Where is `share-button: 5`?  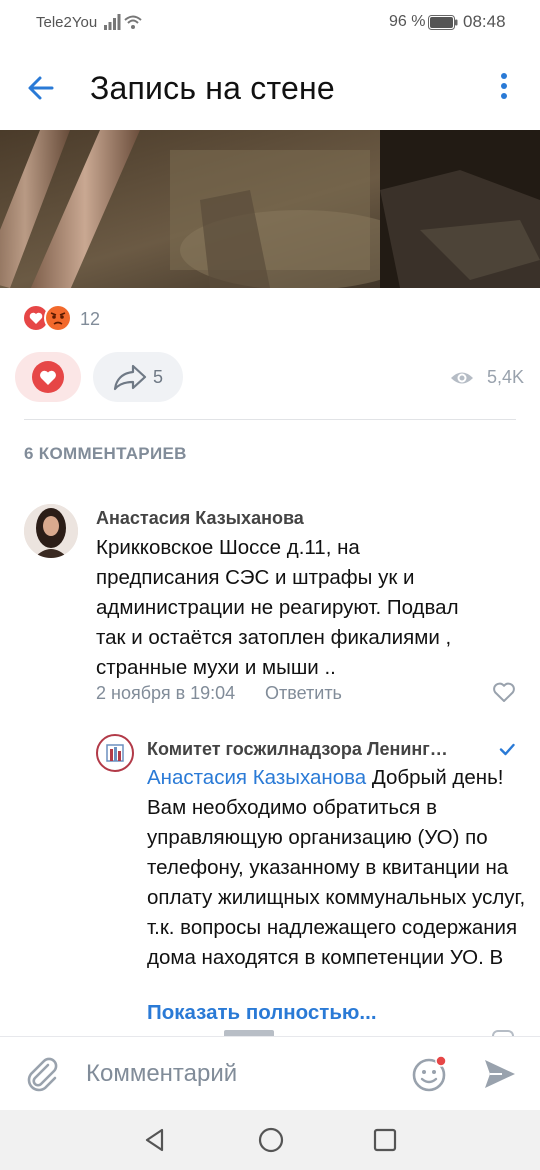 share-button: 5 is located at coordinates (138, 377).